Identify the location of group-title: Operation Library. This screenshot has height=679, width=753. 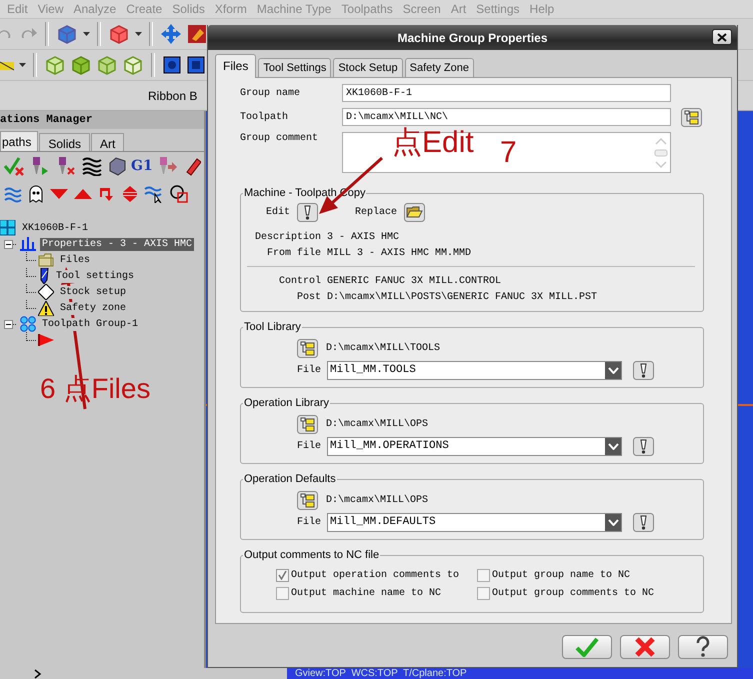
(286, 403).